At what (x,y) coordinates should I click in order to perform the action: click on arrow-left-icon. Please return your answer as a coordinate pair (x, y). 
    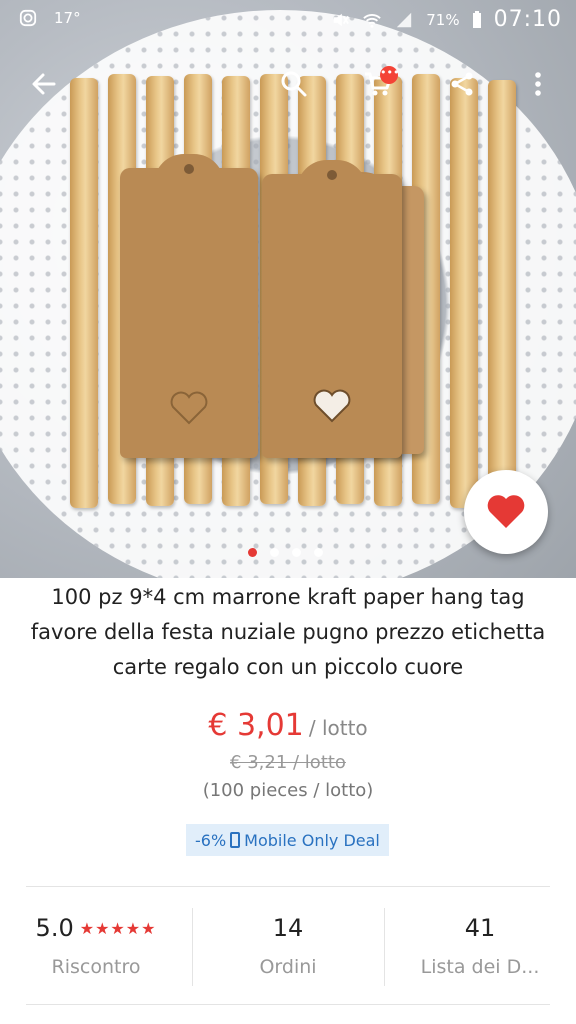
    Looking at the image, I should click on (44, 84).